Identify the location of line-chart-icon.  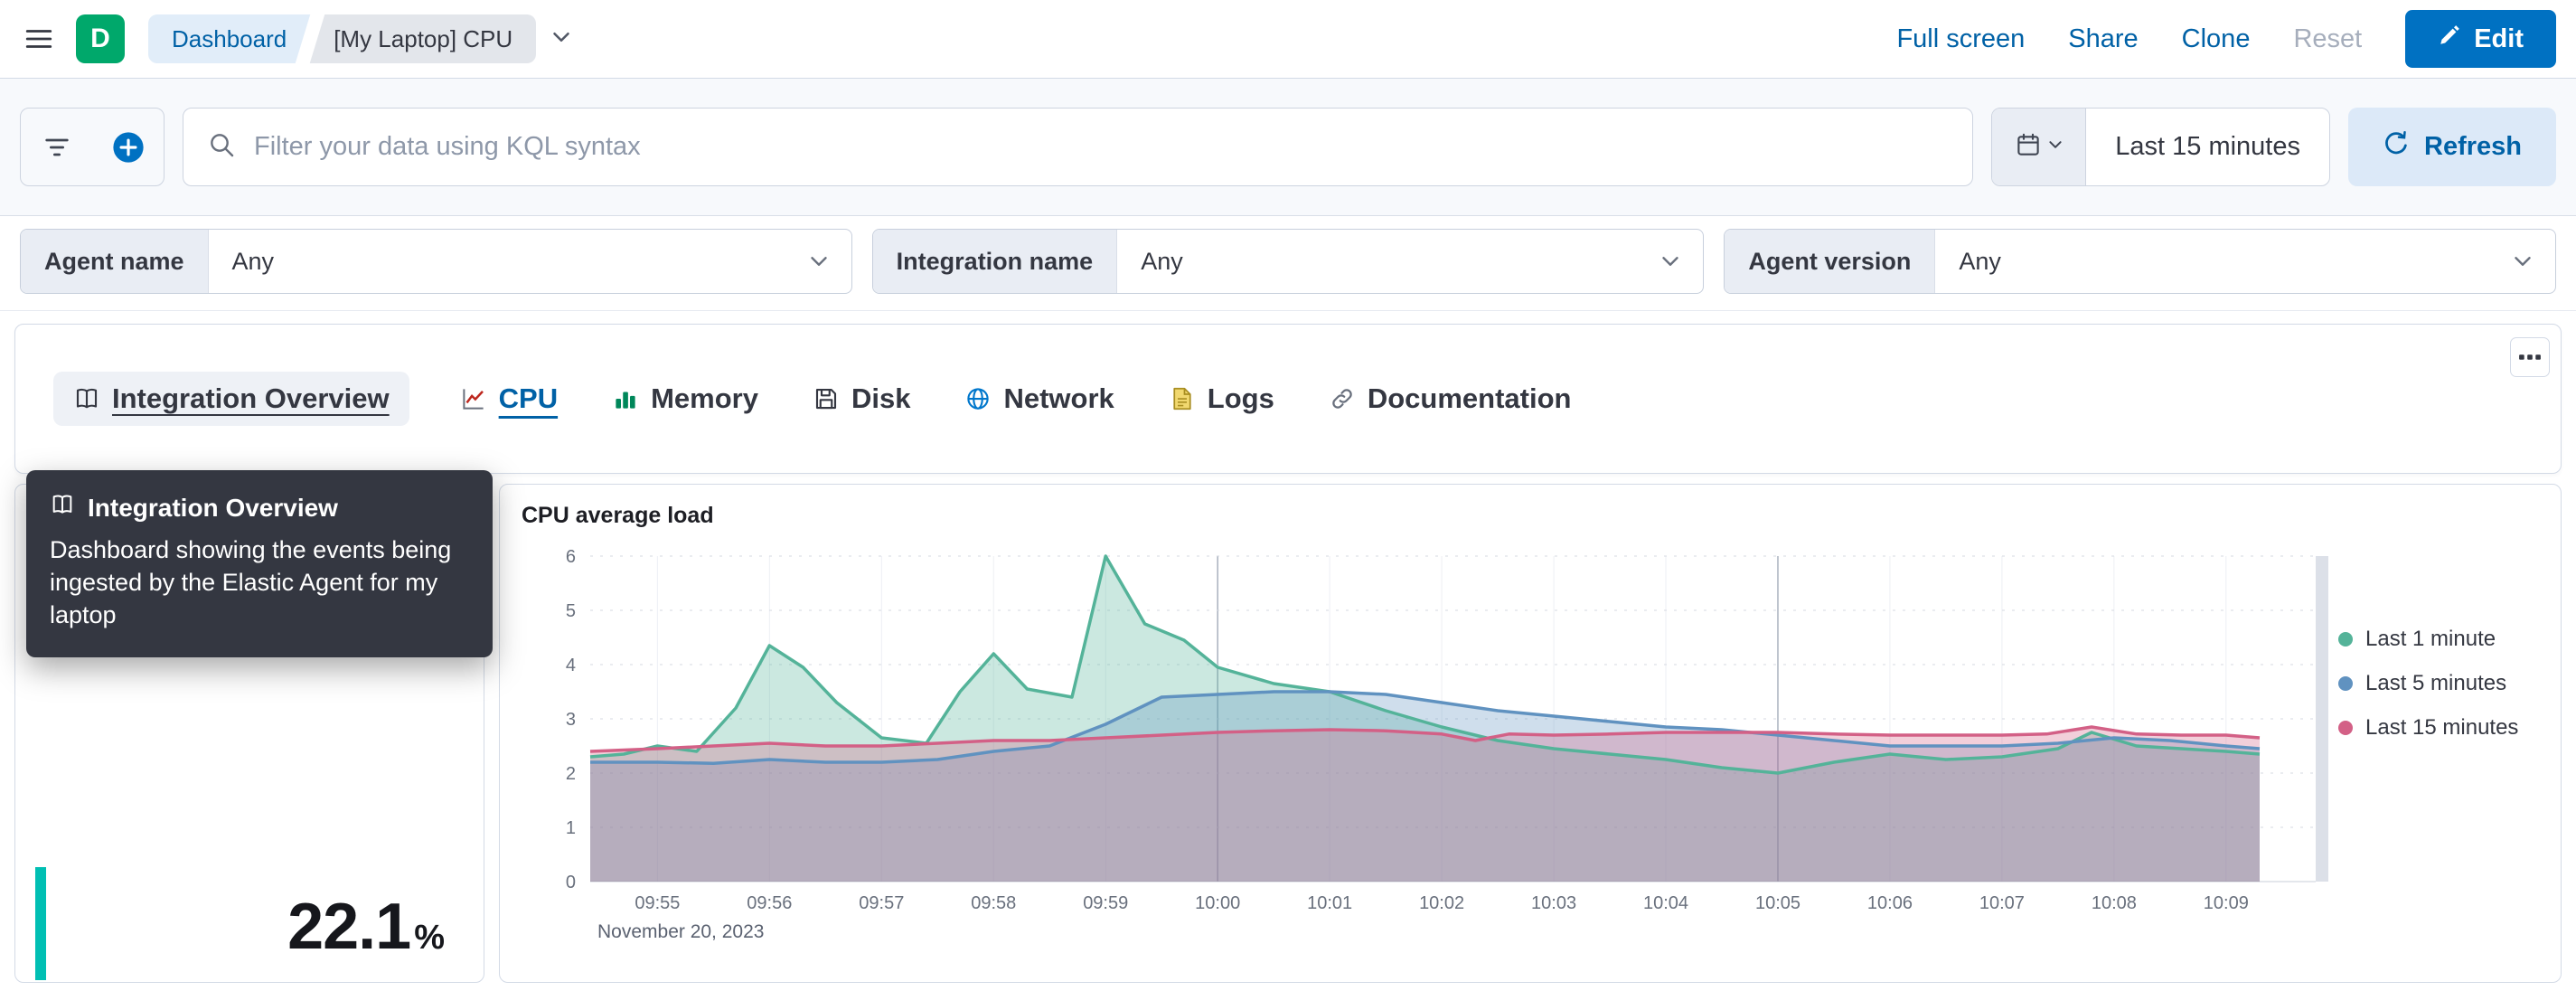
(474, 398).